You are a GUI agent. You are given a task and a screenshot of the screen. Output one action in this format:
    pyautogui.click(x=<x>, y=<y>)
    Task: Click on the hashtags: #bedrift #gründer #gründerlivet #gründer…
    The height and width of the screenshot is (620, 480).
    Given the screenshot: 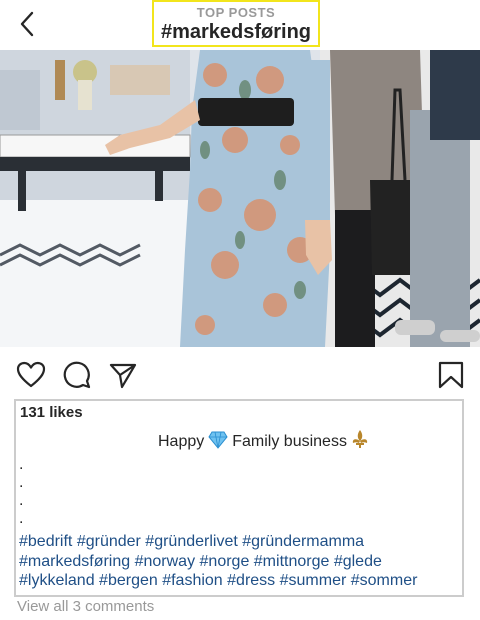 What is the action you would take?
    pyautogui.click(x=239, y=561)
    